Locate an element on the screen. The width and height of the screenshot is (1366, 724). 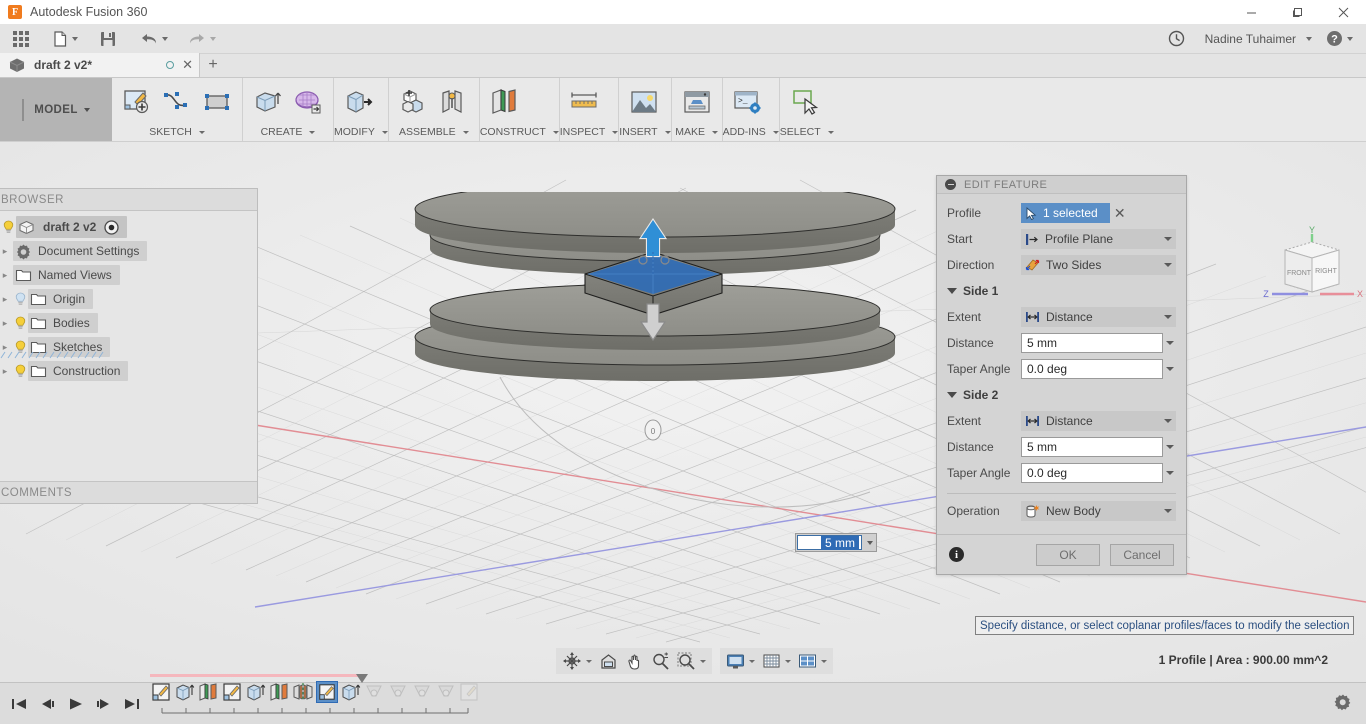
section-side-1: Side 1 is located at coordinates (1061, 291).